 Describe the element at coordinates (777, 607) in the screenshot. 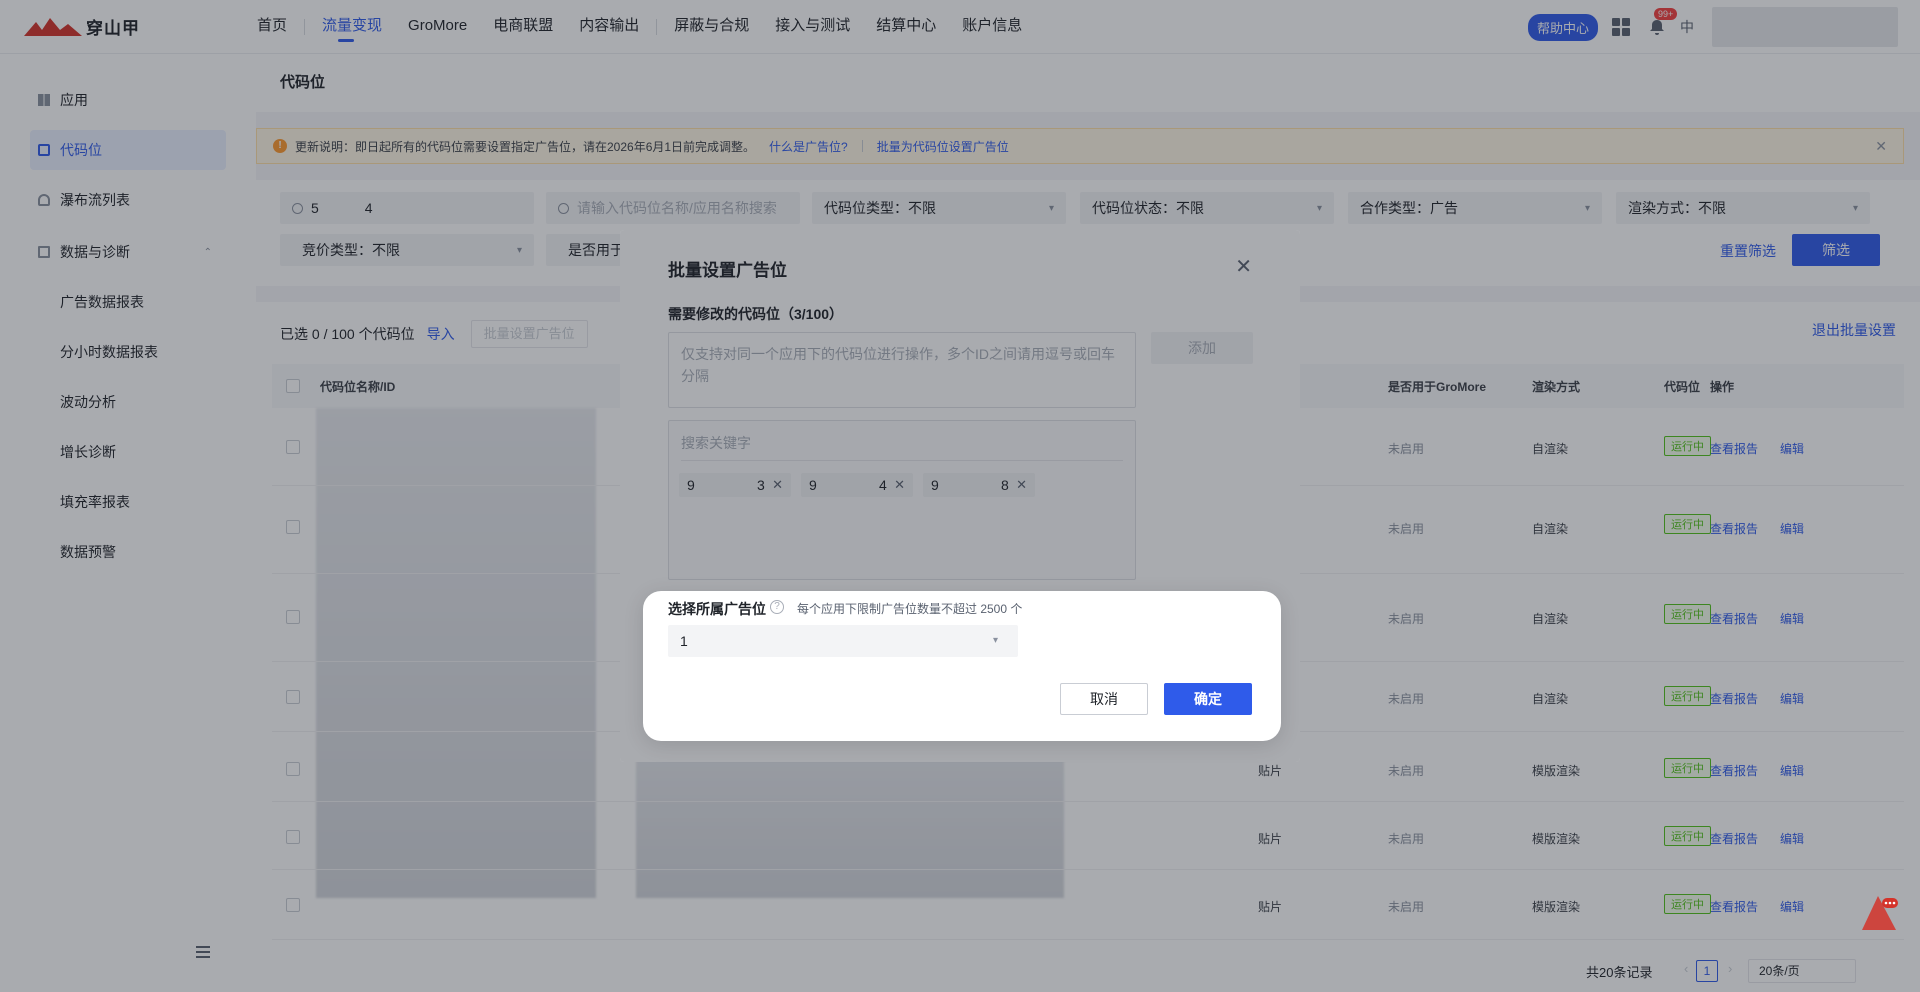

I see `help-question-icon: ?` at that location.